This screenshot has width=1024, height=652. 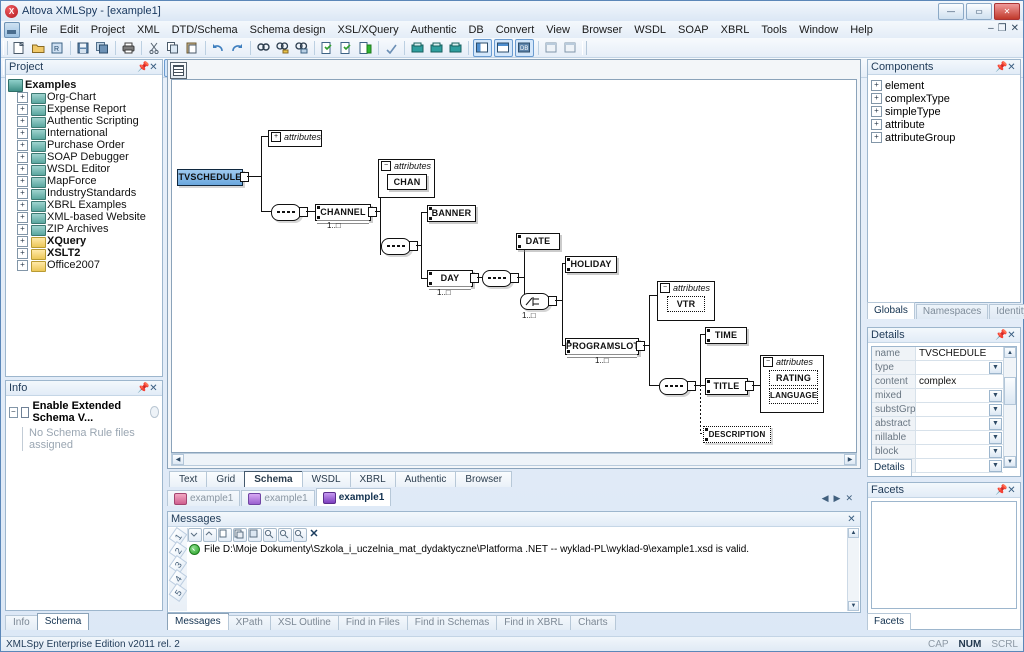 What do you see at coordinates (327, 48) in the screenshot?
I see `check-wellformed-icon` at bounding box center [327, 48].